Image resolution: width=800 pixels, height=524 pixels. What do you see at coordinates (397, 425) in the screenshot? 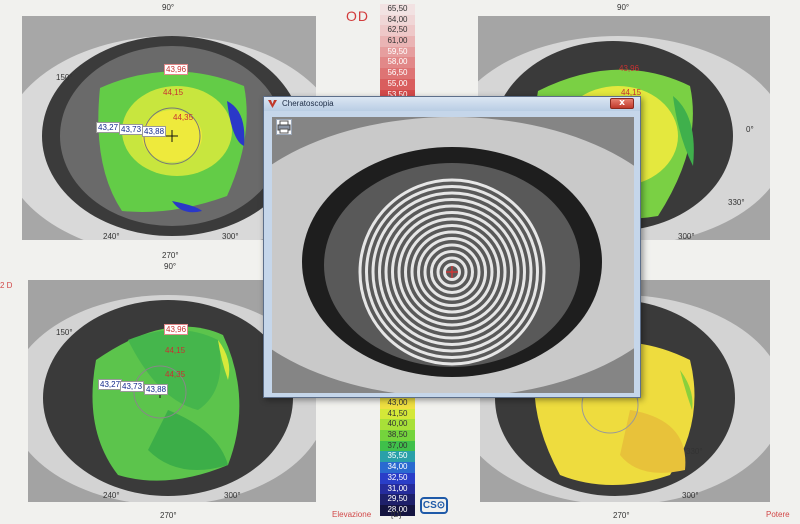
I see `scale-cell: 40,00` at bounding box center [397, 425].